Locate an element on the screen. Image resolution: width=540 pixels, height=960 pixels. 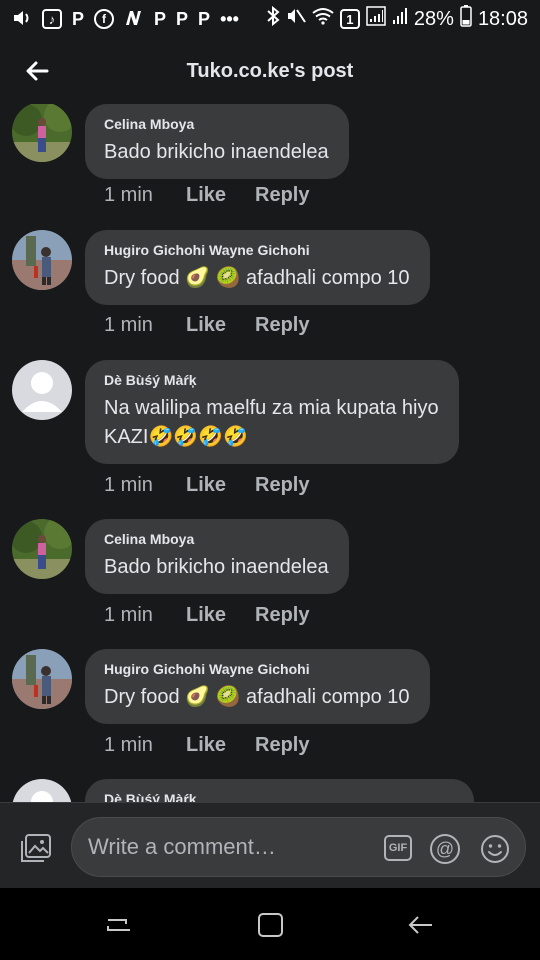
mention-icon: @ is located at coordinates (445, 849).